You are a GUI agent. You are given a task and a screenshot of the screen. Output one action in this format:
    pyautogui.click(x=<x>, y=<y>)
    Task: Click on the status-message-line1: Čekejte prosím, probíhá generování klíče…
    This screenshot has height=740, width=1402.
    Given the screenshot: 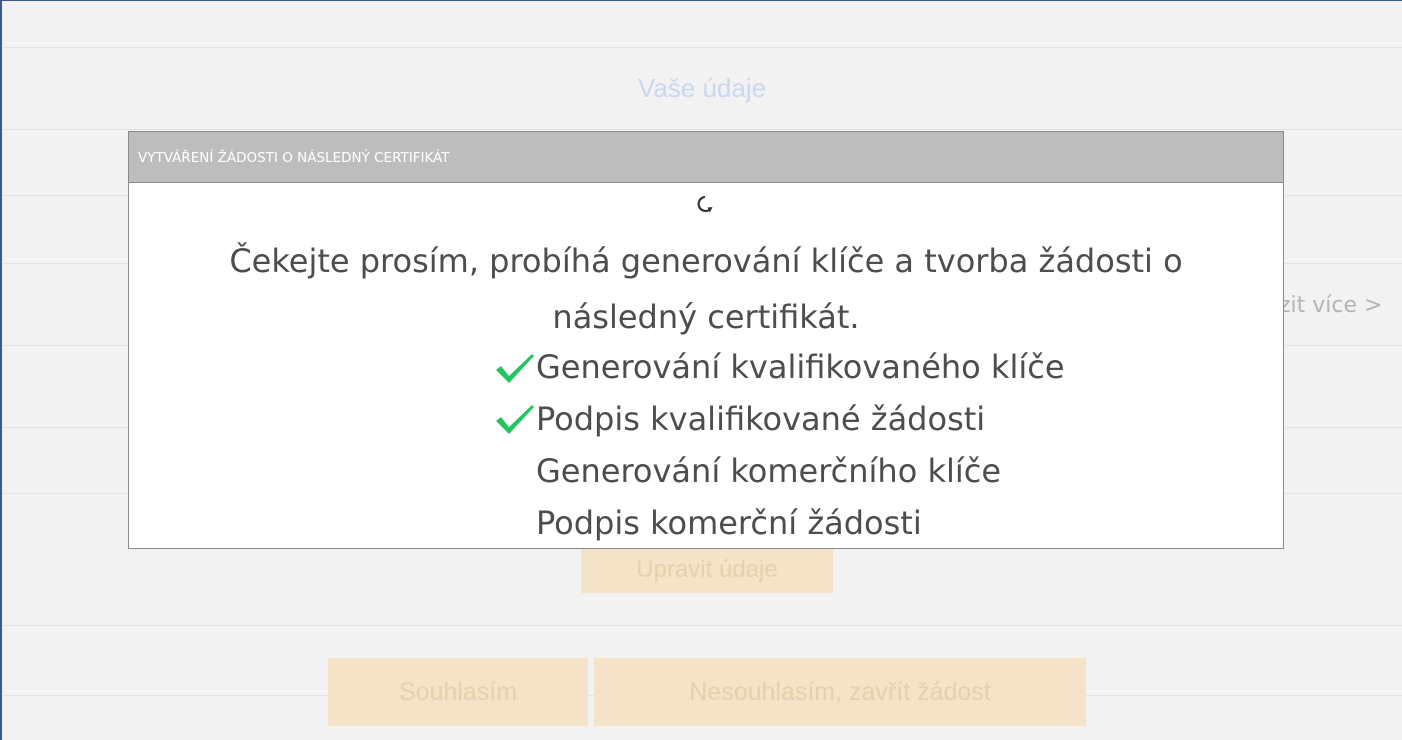 What is the action you would take?
    pyautogui.click(x=706, y=261)
    